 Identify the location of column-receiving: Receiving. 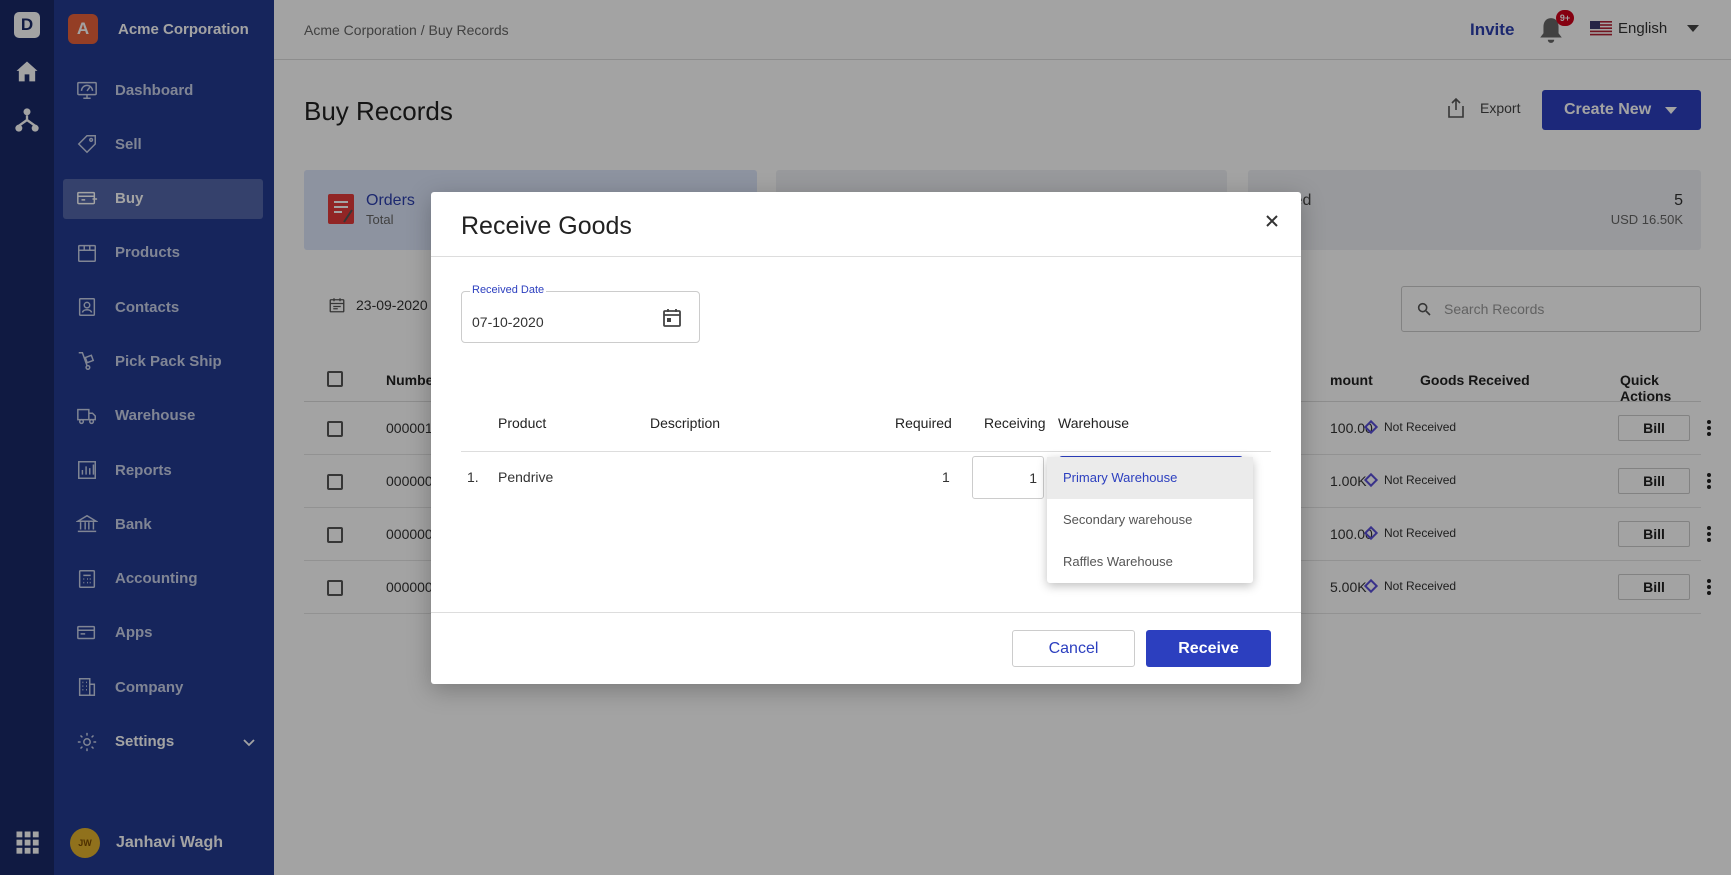
(1015, 423).